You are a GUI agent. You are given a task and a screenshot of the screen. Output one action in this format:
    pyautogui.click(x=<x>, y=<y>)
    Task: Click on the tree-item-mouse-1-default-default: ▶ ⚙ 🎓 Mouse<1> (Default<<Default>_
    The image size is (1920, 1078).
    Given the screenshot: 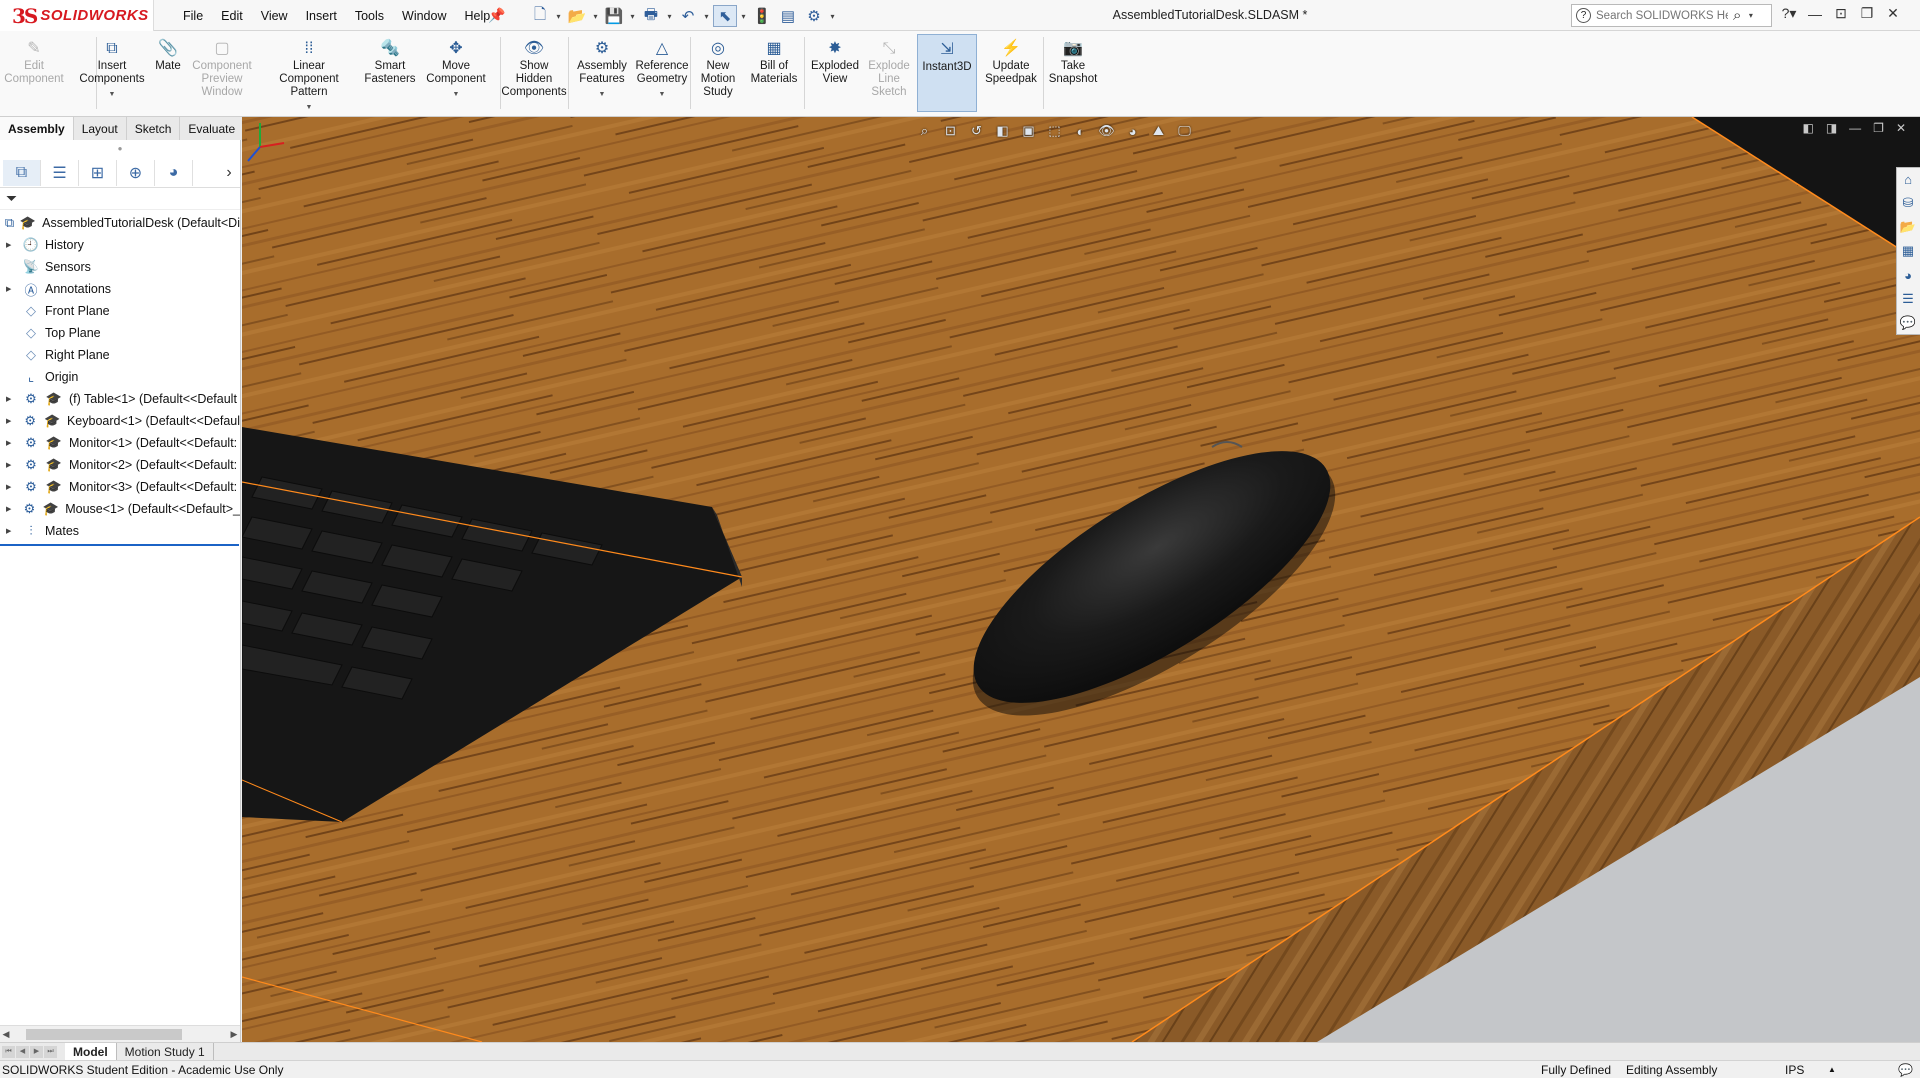 What is the action you would take?
    pyautogui.click(x=120, y=509)
    